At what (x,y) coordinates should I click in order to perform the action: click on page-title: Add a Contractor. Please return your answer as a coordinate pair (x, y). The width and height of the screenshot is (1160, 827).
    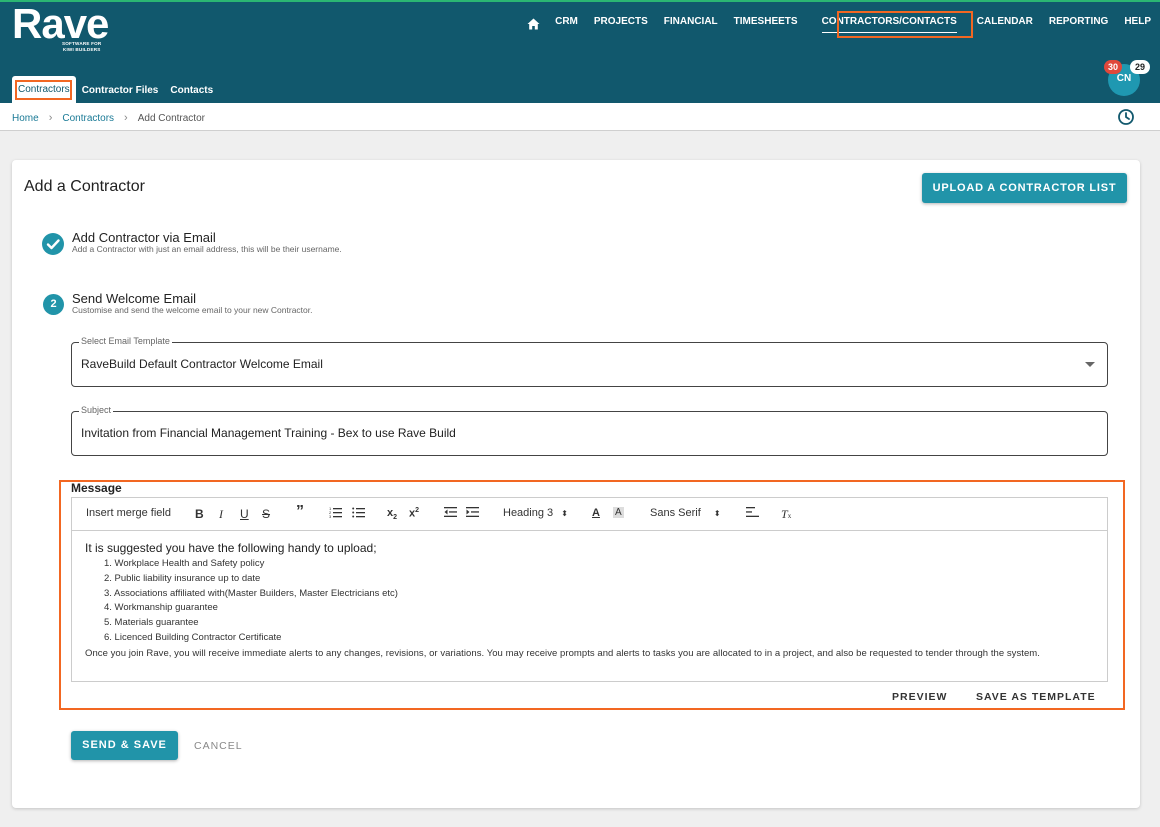
    Looking at the image, I should click on (84, 186).